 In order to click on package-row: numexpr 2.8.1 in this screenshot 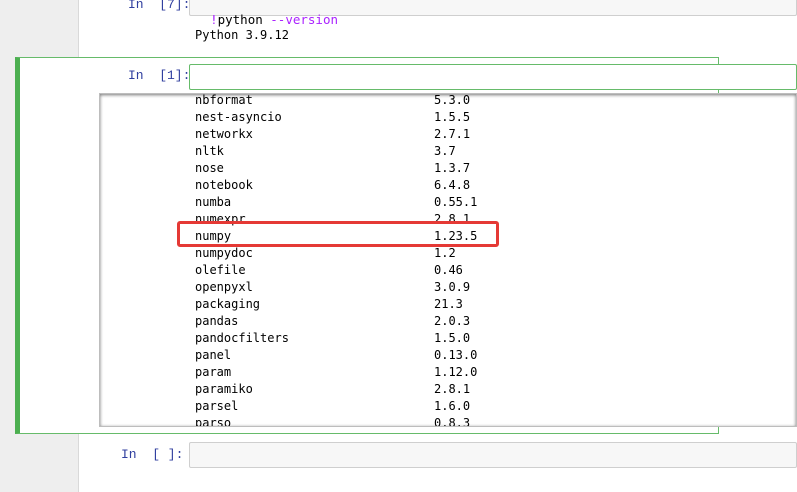, I will do `click(448, 219)`.